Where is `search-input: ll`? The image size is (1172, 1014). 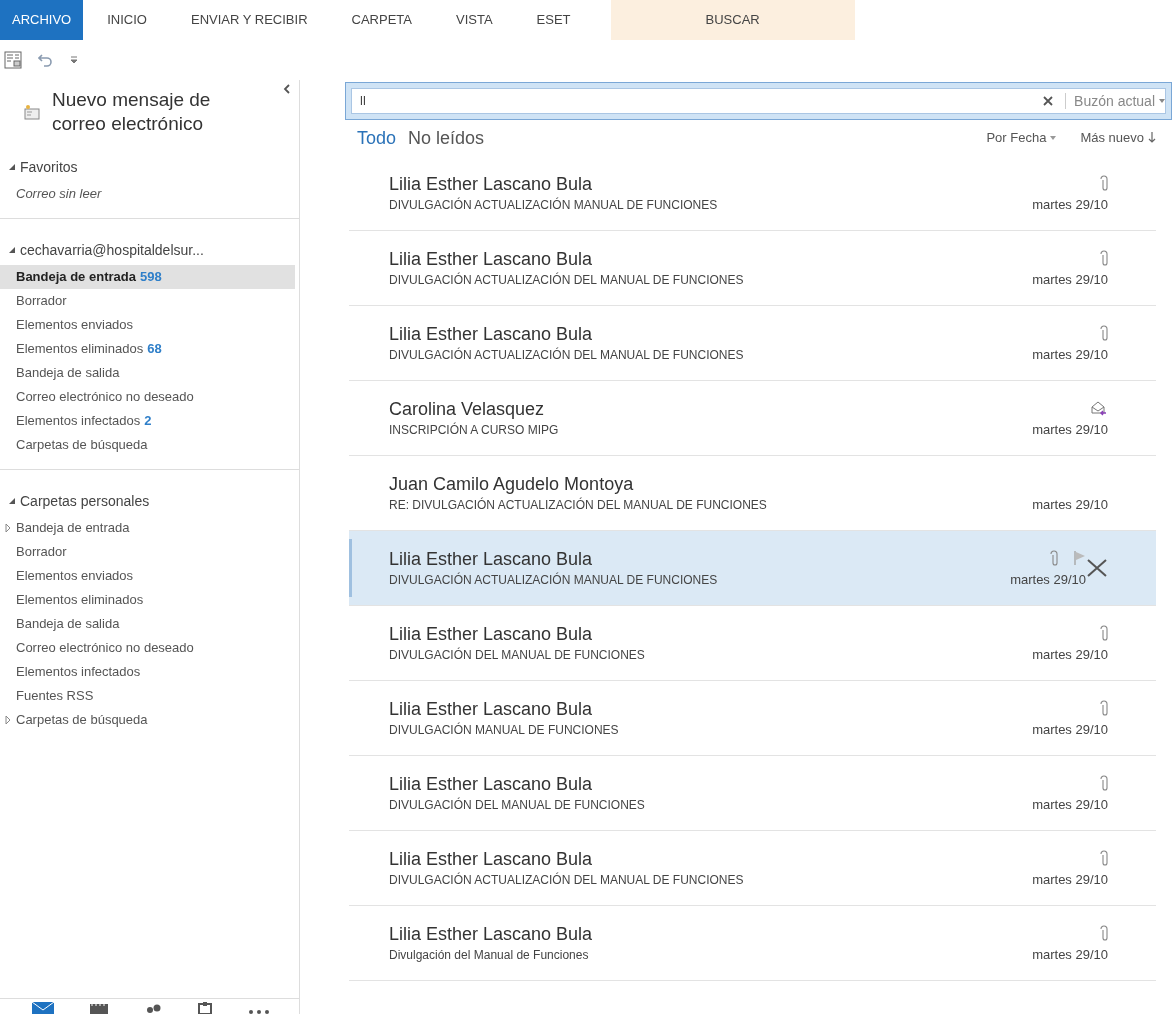 search-input: ll is located at coordinates (696, 101).